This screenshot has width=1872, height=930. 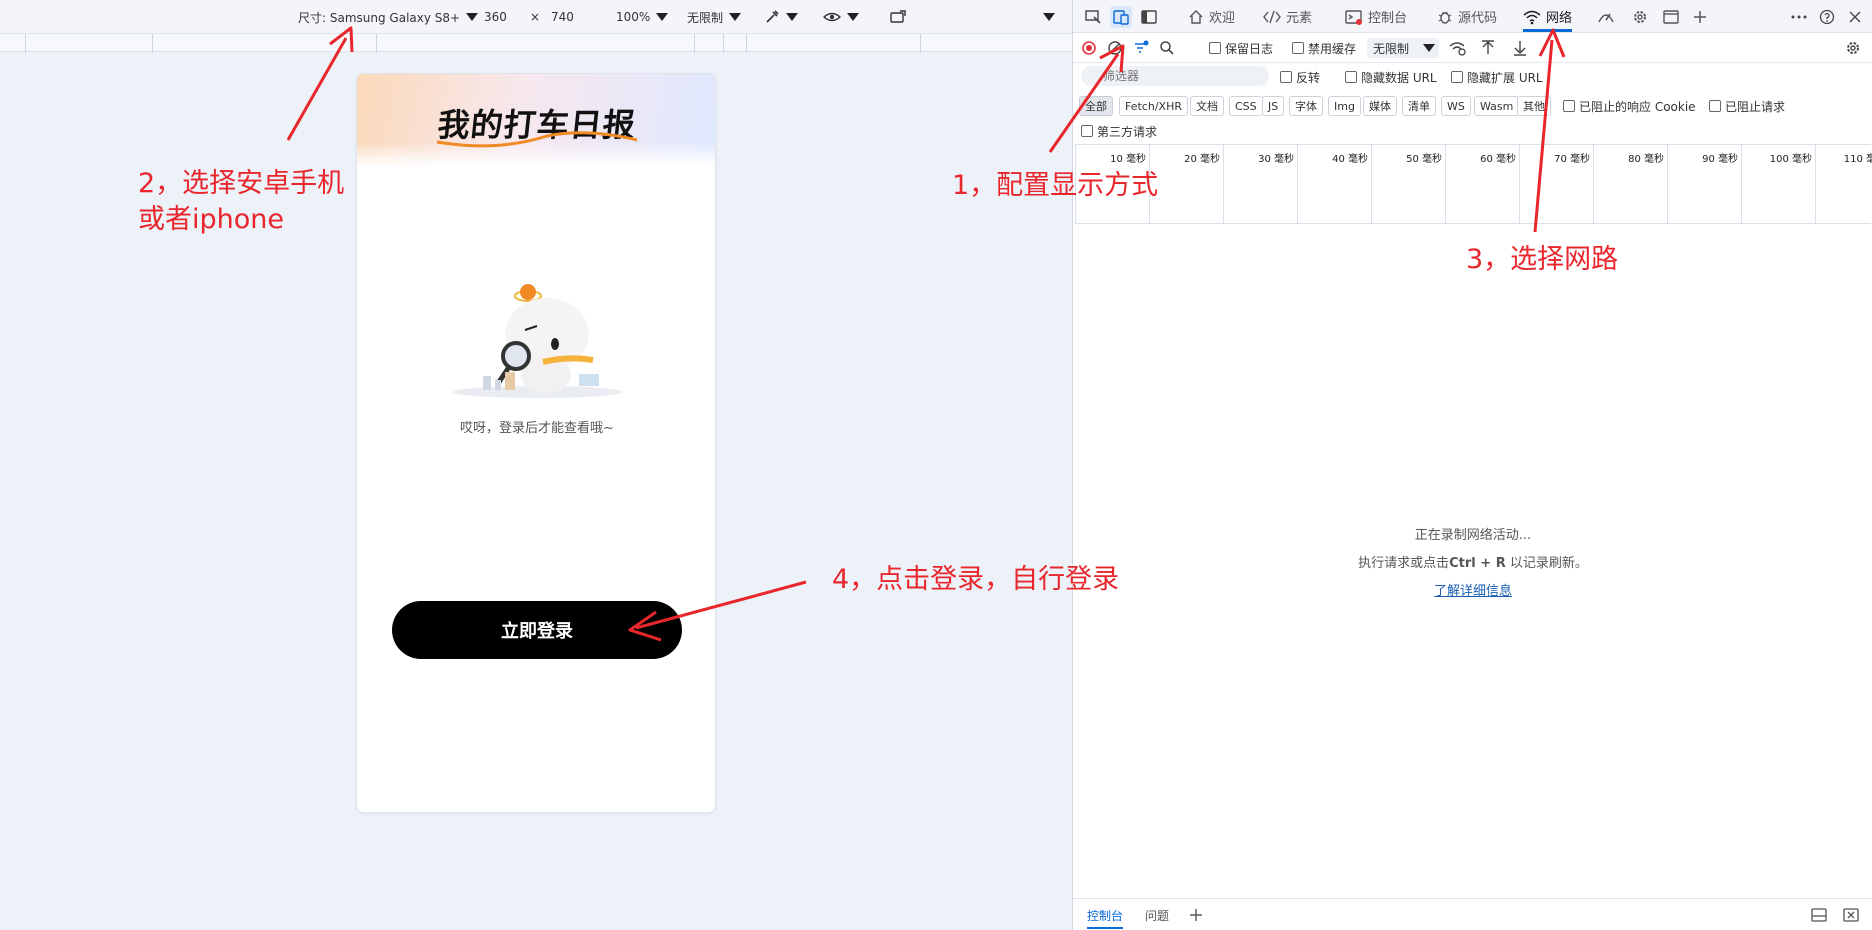 I want to click on console-icon, so click(x=1353, y=17).